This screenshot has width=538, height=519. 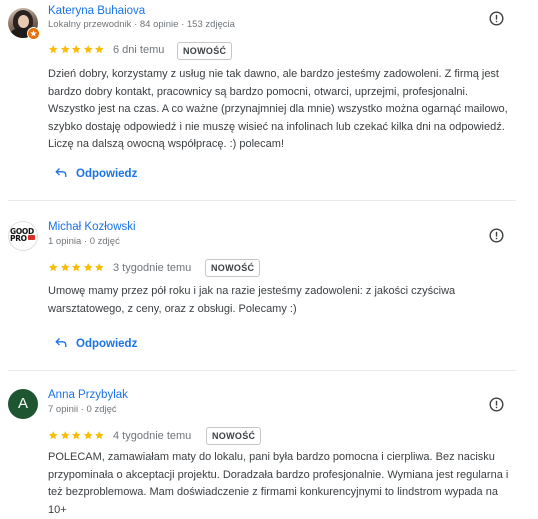 What do you see at coordinates (82, 409) in the screenshot?
I see `reviewer-meta: 7 opinii · 0 zdjęć` at bounding box center [82, 409].